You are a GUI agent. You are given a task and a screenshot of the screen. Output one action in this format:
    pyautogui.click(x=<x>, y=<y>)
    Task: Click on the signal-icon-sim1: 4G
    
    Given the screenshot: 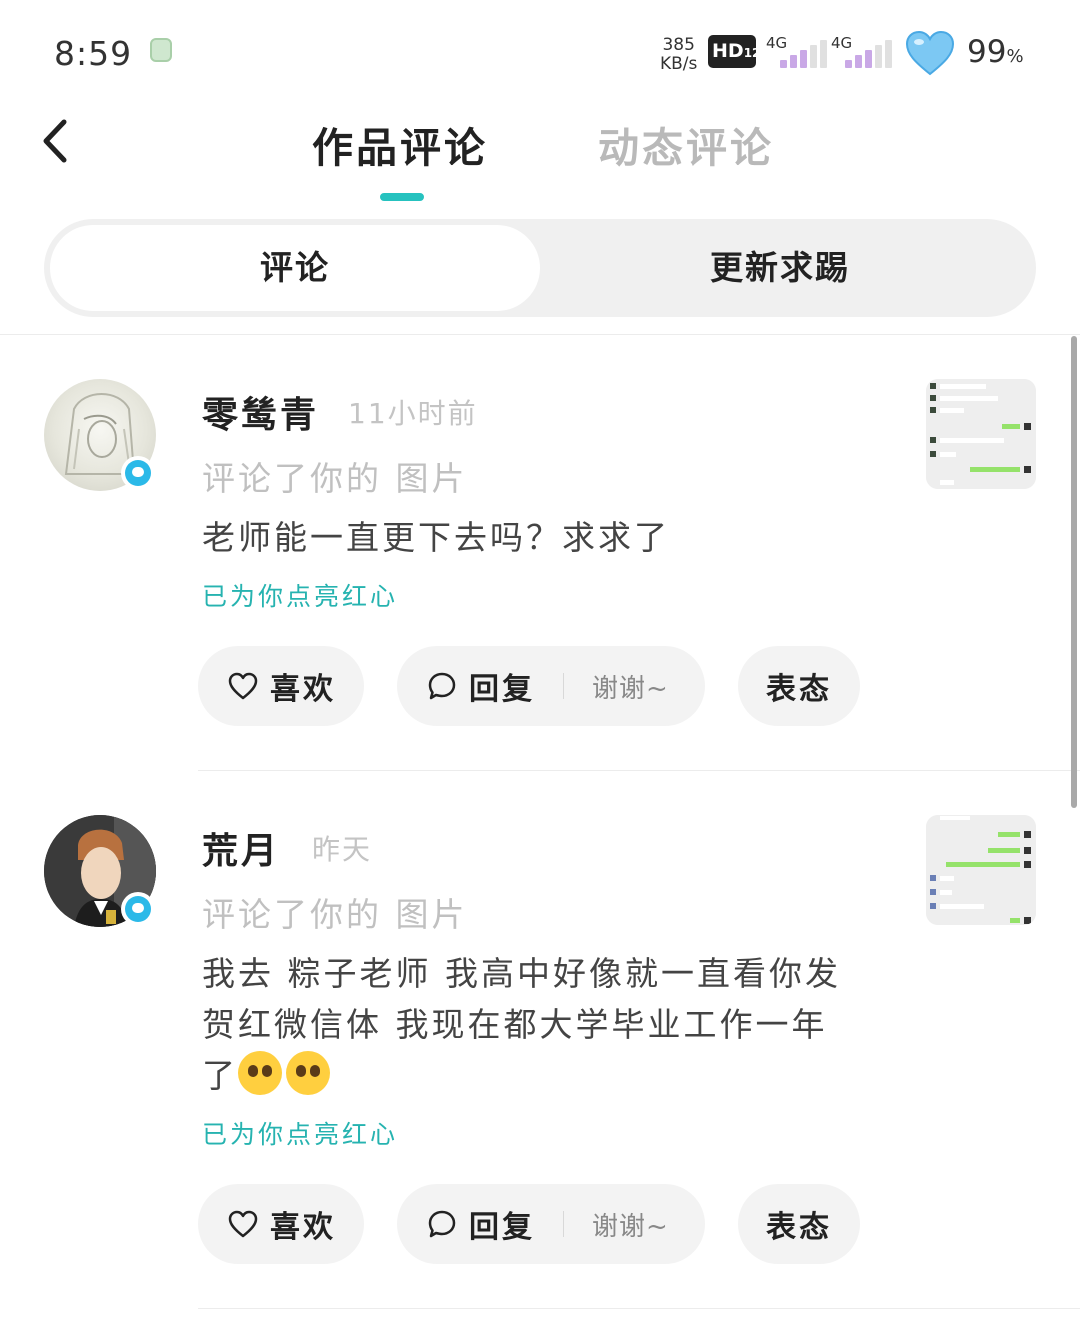 What is the action you would take?
    pyautogui.click(x=797, y=51)
    